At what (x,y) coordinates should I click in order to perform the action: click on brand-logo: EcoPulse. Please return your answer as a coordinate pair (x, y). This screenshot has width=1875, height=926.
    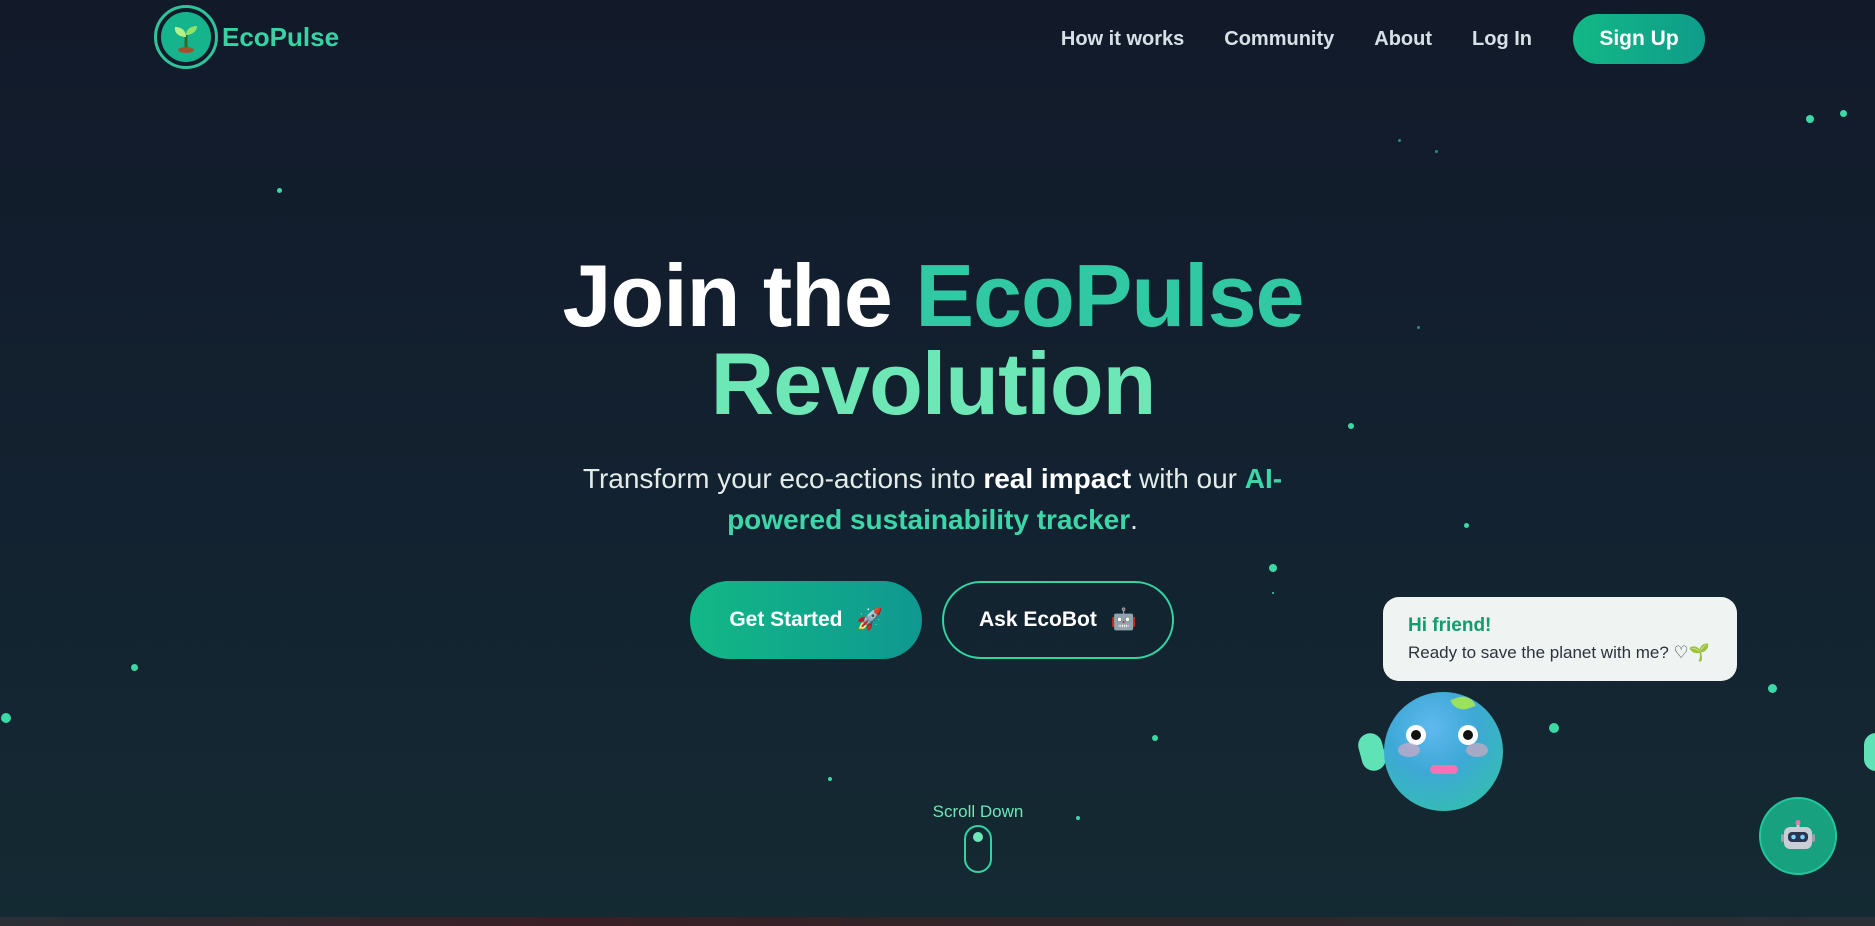
    Looking at the image, I should click on (246, 37).